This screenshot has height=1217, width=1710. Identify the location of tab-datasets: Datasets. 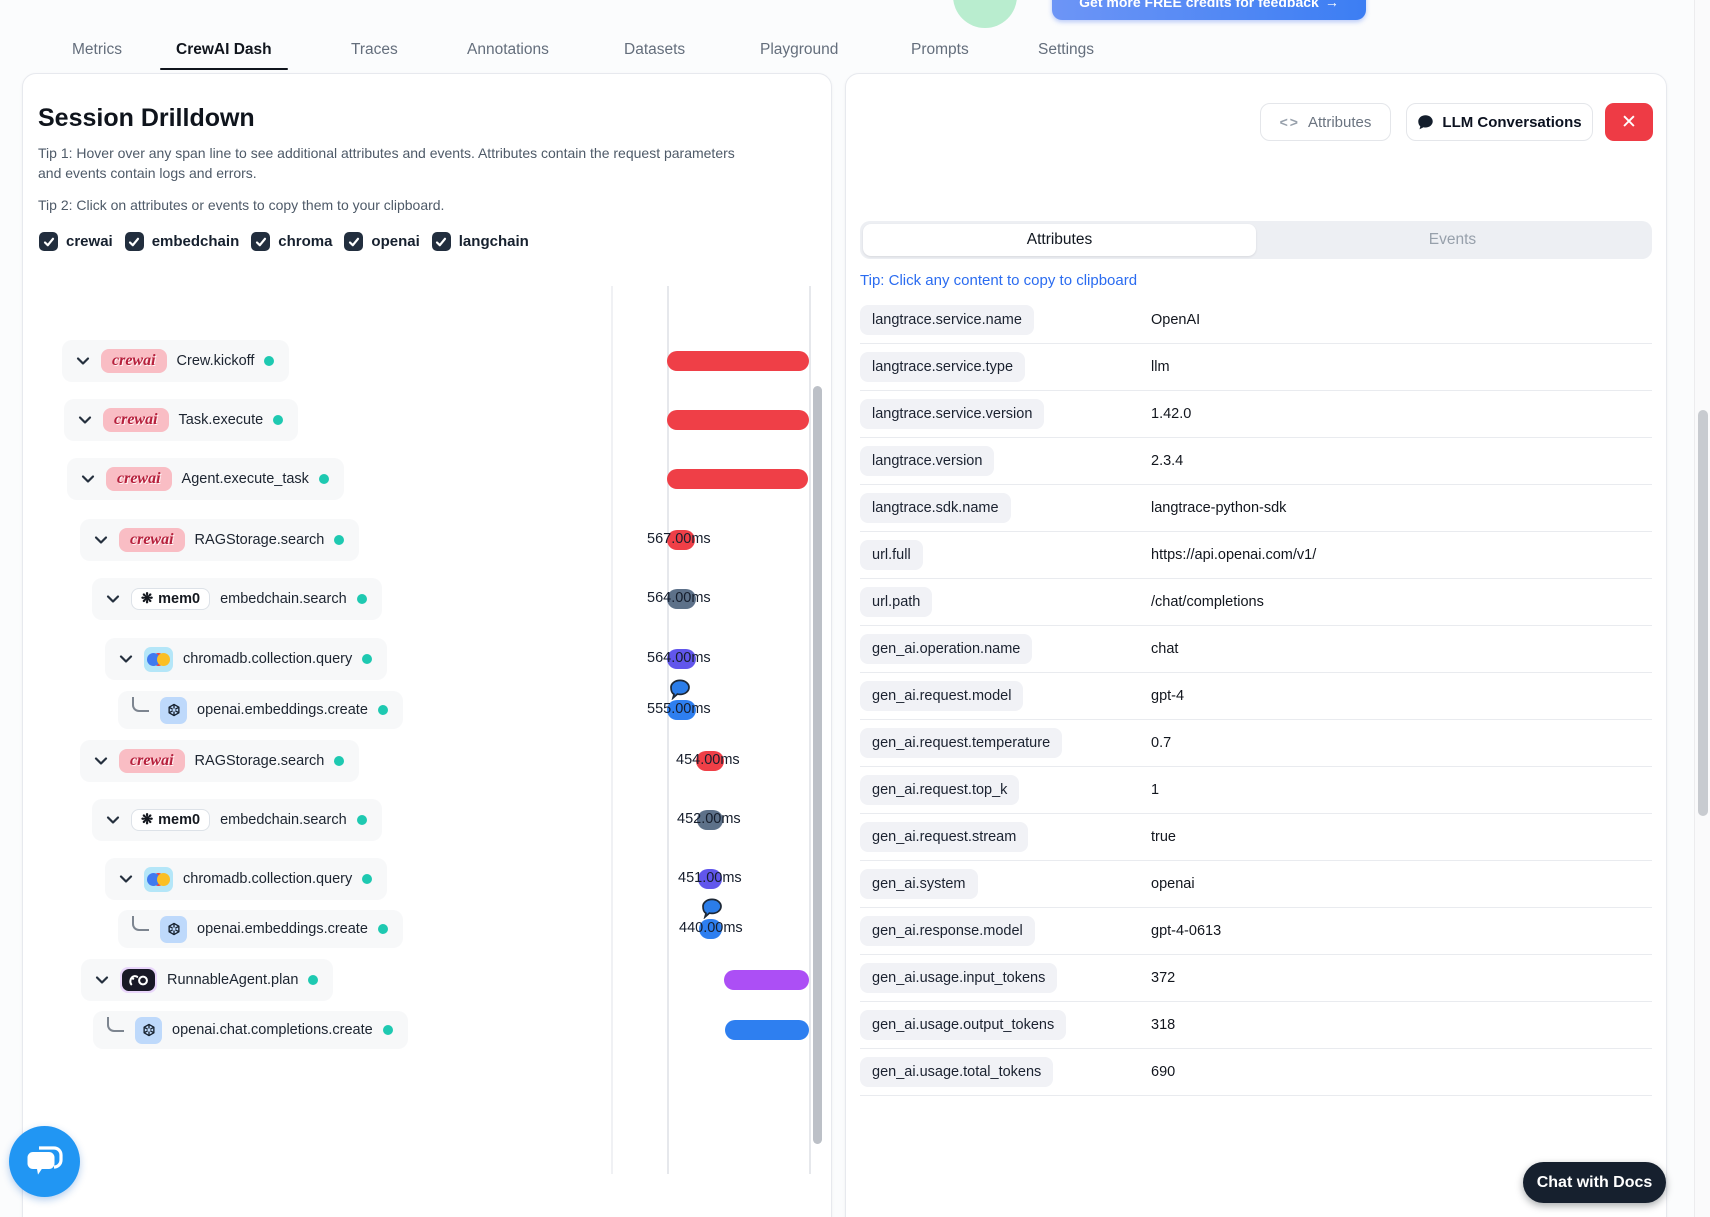
(654, 50).